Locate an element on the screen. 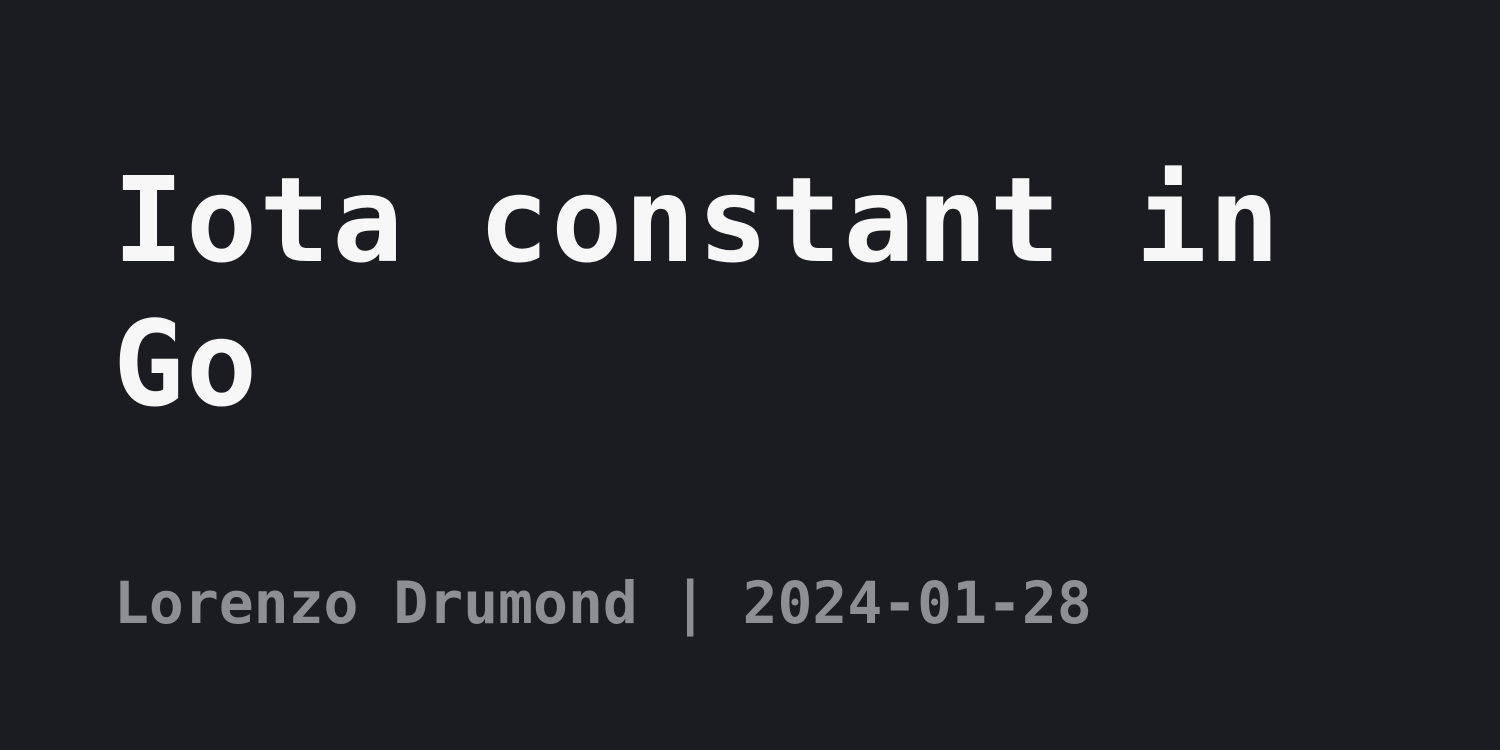  post-meta: Lorenzo Drumond | 2024-01-28 is located at coordinates (603, 603).